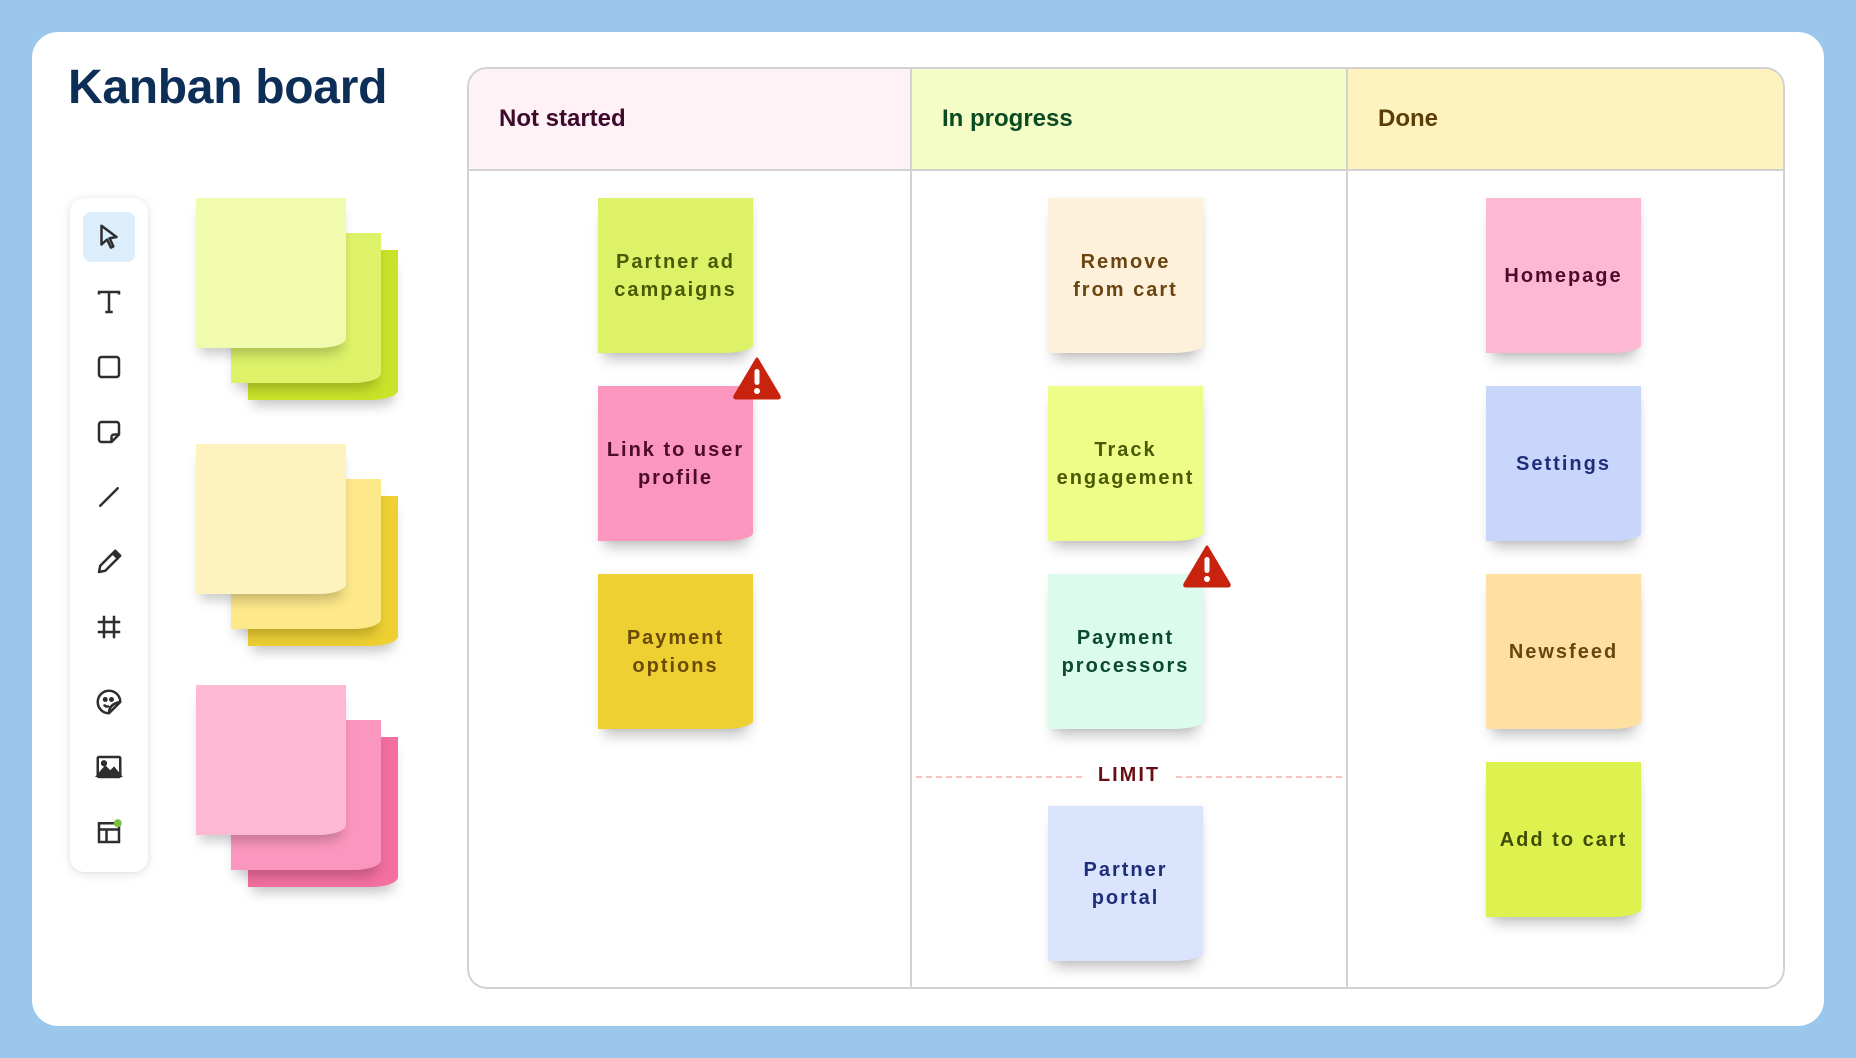  I want to click on pen-tool-button, so click(109, 562).